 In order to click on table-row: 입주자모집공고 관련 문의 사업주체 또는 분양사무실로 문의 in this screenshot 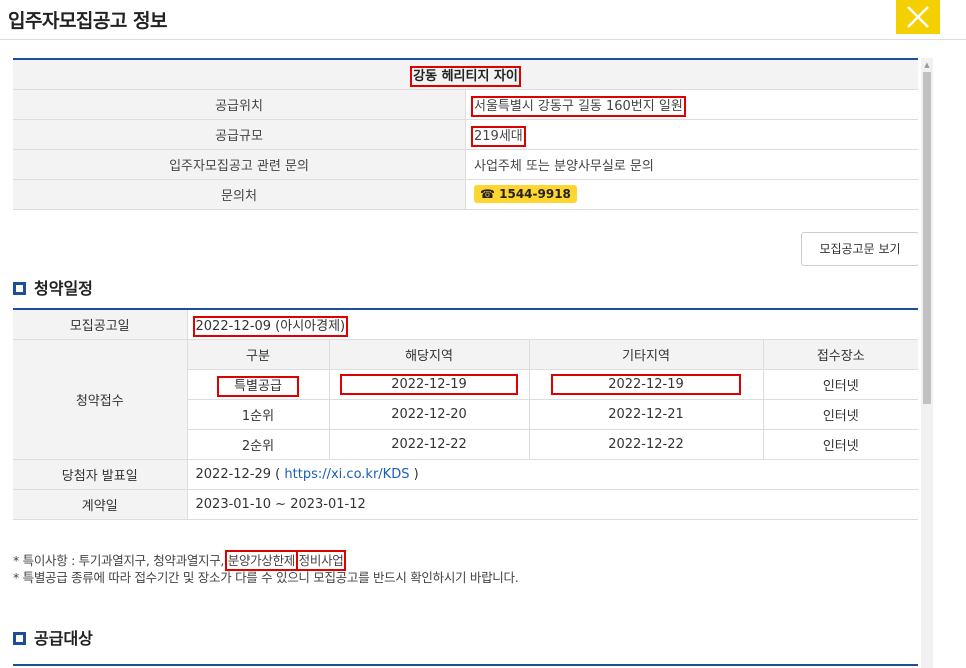, I will do `click(465, 164)`.